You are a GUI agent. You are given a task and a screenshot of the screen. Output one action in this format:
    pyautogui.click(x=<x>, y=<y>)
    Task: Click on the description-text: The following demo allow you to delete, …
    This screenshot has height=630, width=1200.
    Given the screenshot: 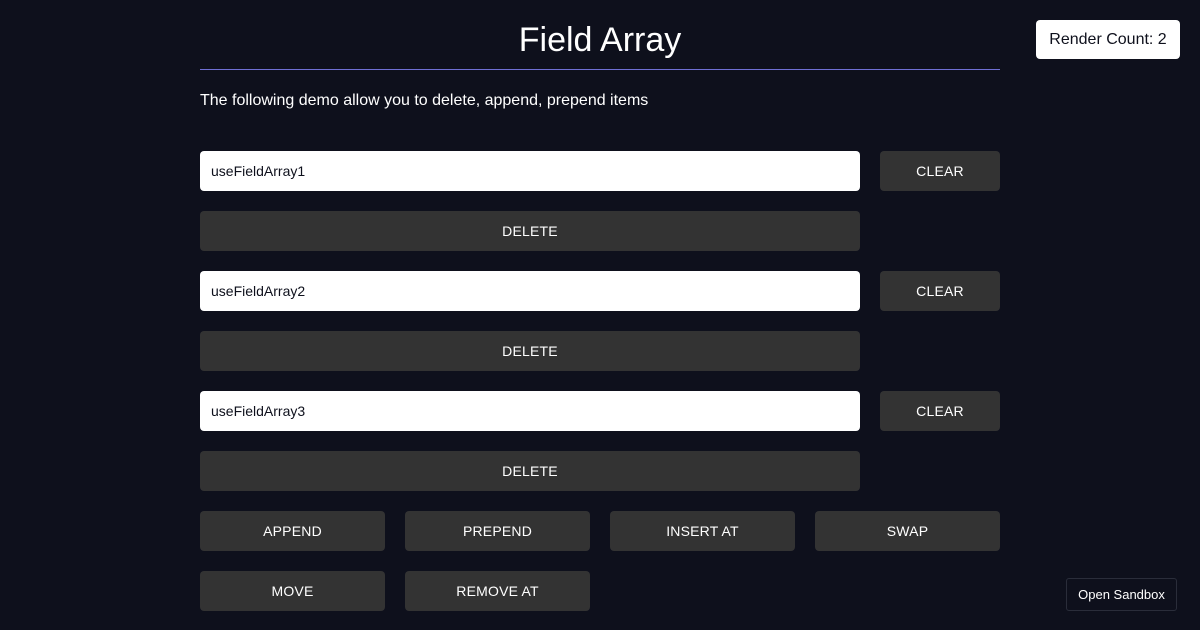 What is the action you would take?
    pyautogui.click(x=424, y=100)
    